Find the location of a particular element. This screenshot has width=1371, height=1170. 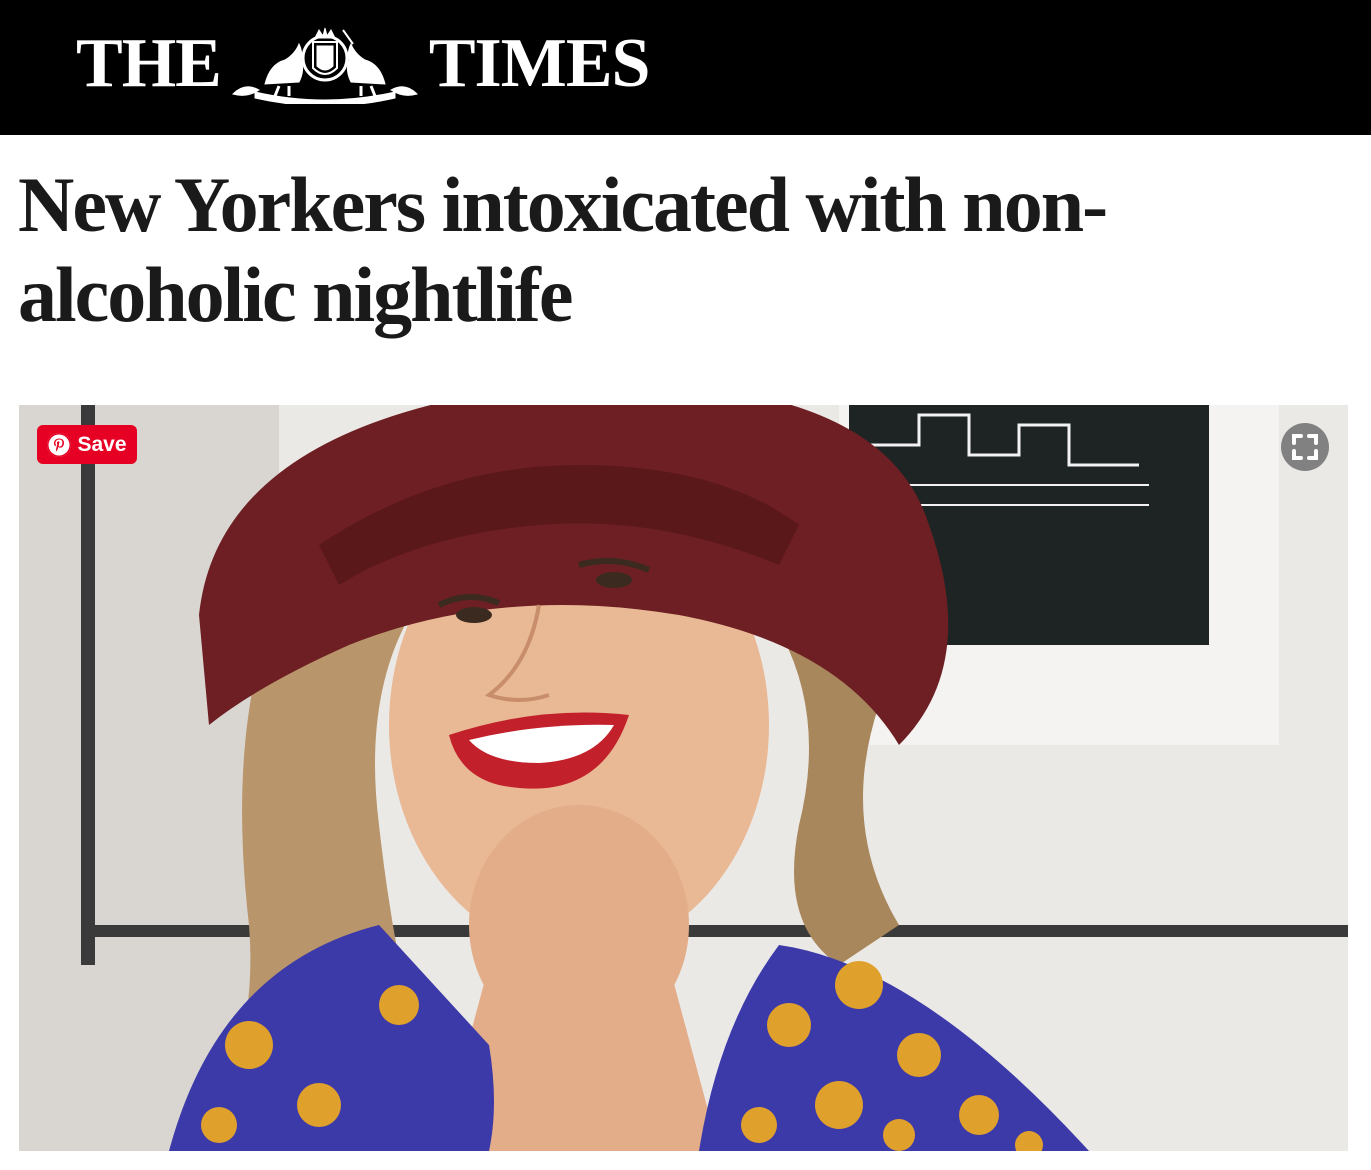

expand-image-button is located at coordinates (1305, 447).